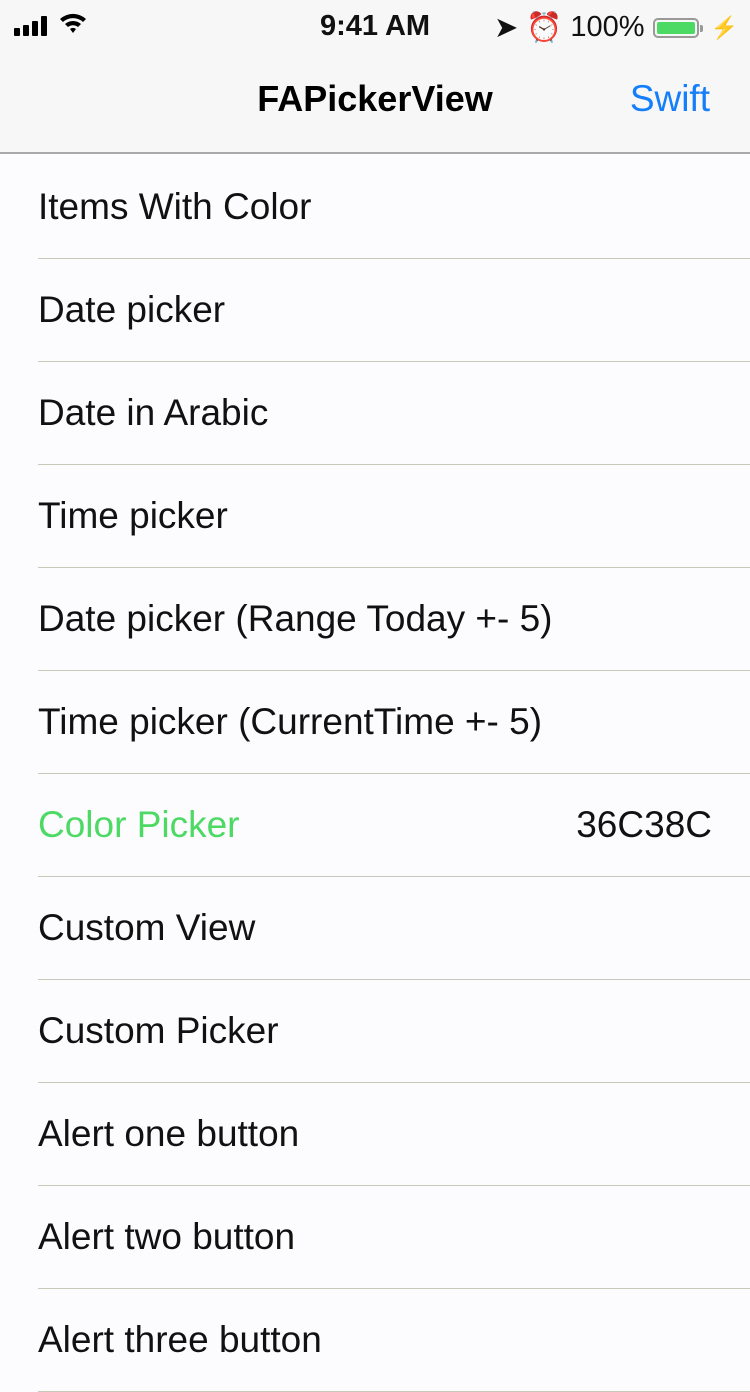 The image size is (750, 1392). Describe the element at coordinates (394, 1237) in the screenshot. I see `list-item: Alert two button` at that location.